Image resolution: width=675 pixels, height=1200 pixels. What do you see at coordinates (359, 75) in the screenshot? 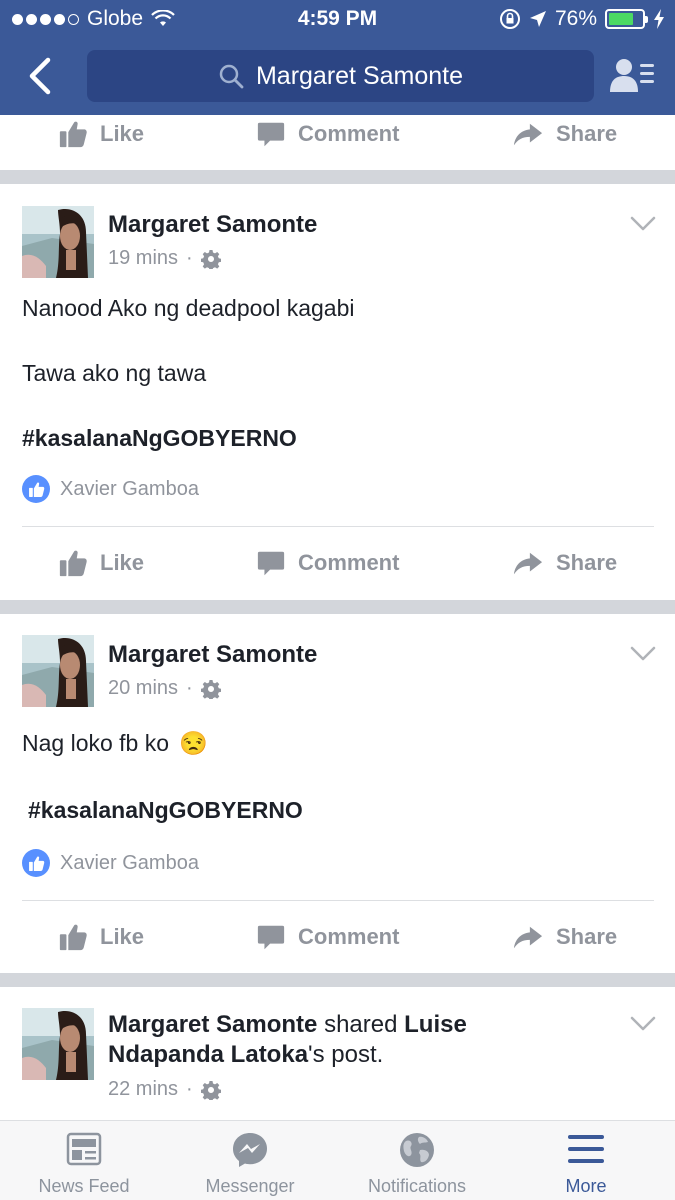
I see `search-query: Margaret Samonte` at bounding box center [359, 75].